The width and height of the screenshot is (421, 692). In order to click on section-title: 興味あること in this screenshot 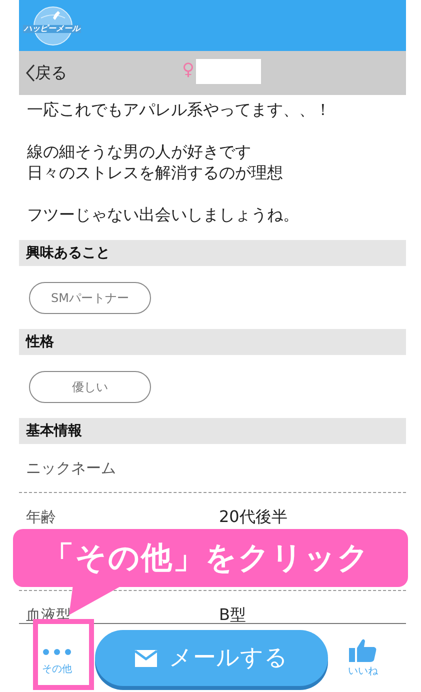, I will do `click(68, 253)`.